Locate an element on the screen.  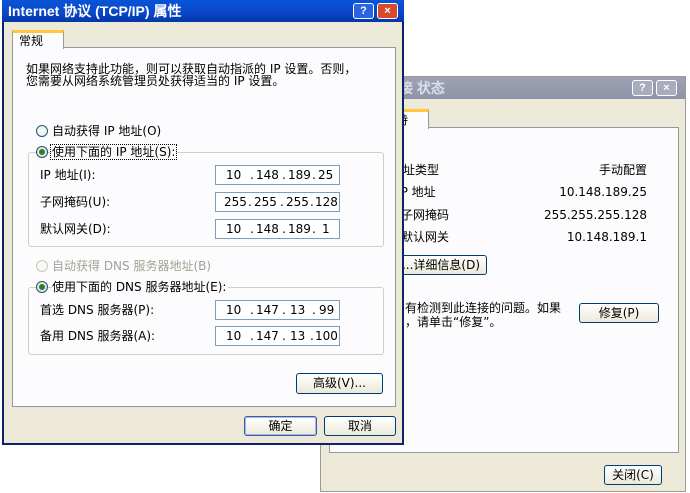
ip-label: IP 地址(I): is located at coordinates (68, 175).